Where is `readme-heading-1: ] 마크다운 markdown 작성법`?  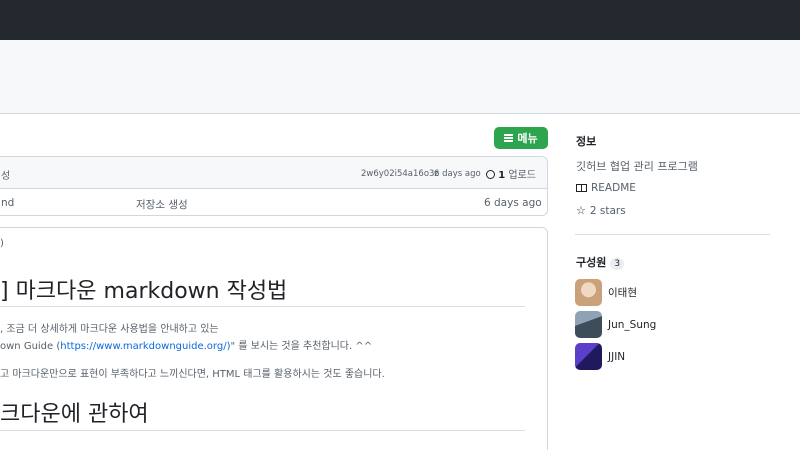 readme-heading-1: ] 마크다운 markdown 작성법 is located at coordinates (144, 291).